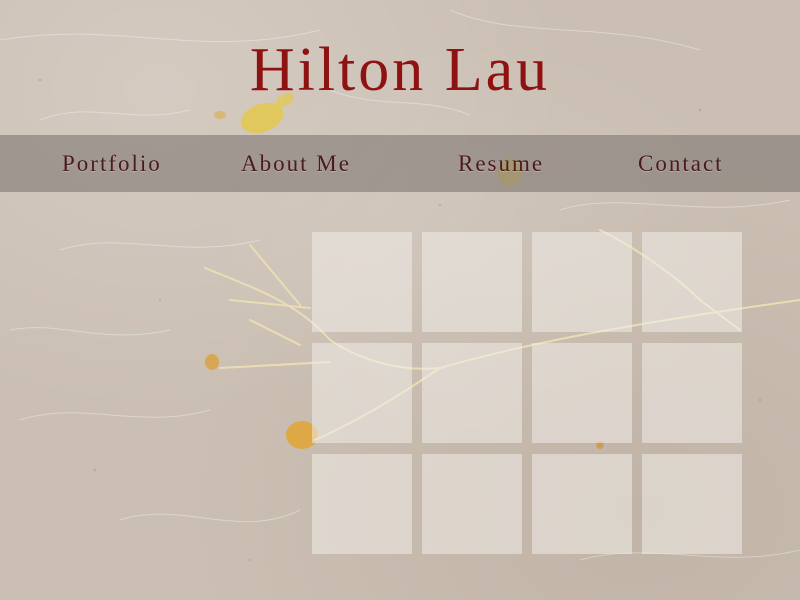 The image size is (800, 600). Describe the element at coordinates (400, 70) in the screenshot. I see `site-title: Hilton Lau` at that location.